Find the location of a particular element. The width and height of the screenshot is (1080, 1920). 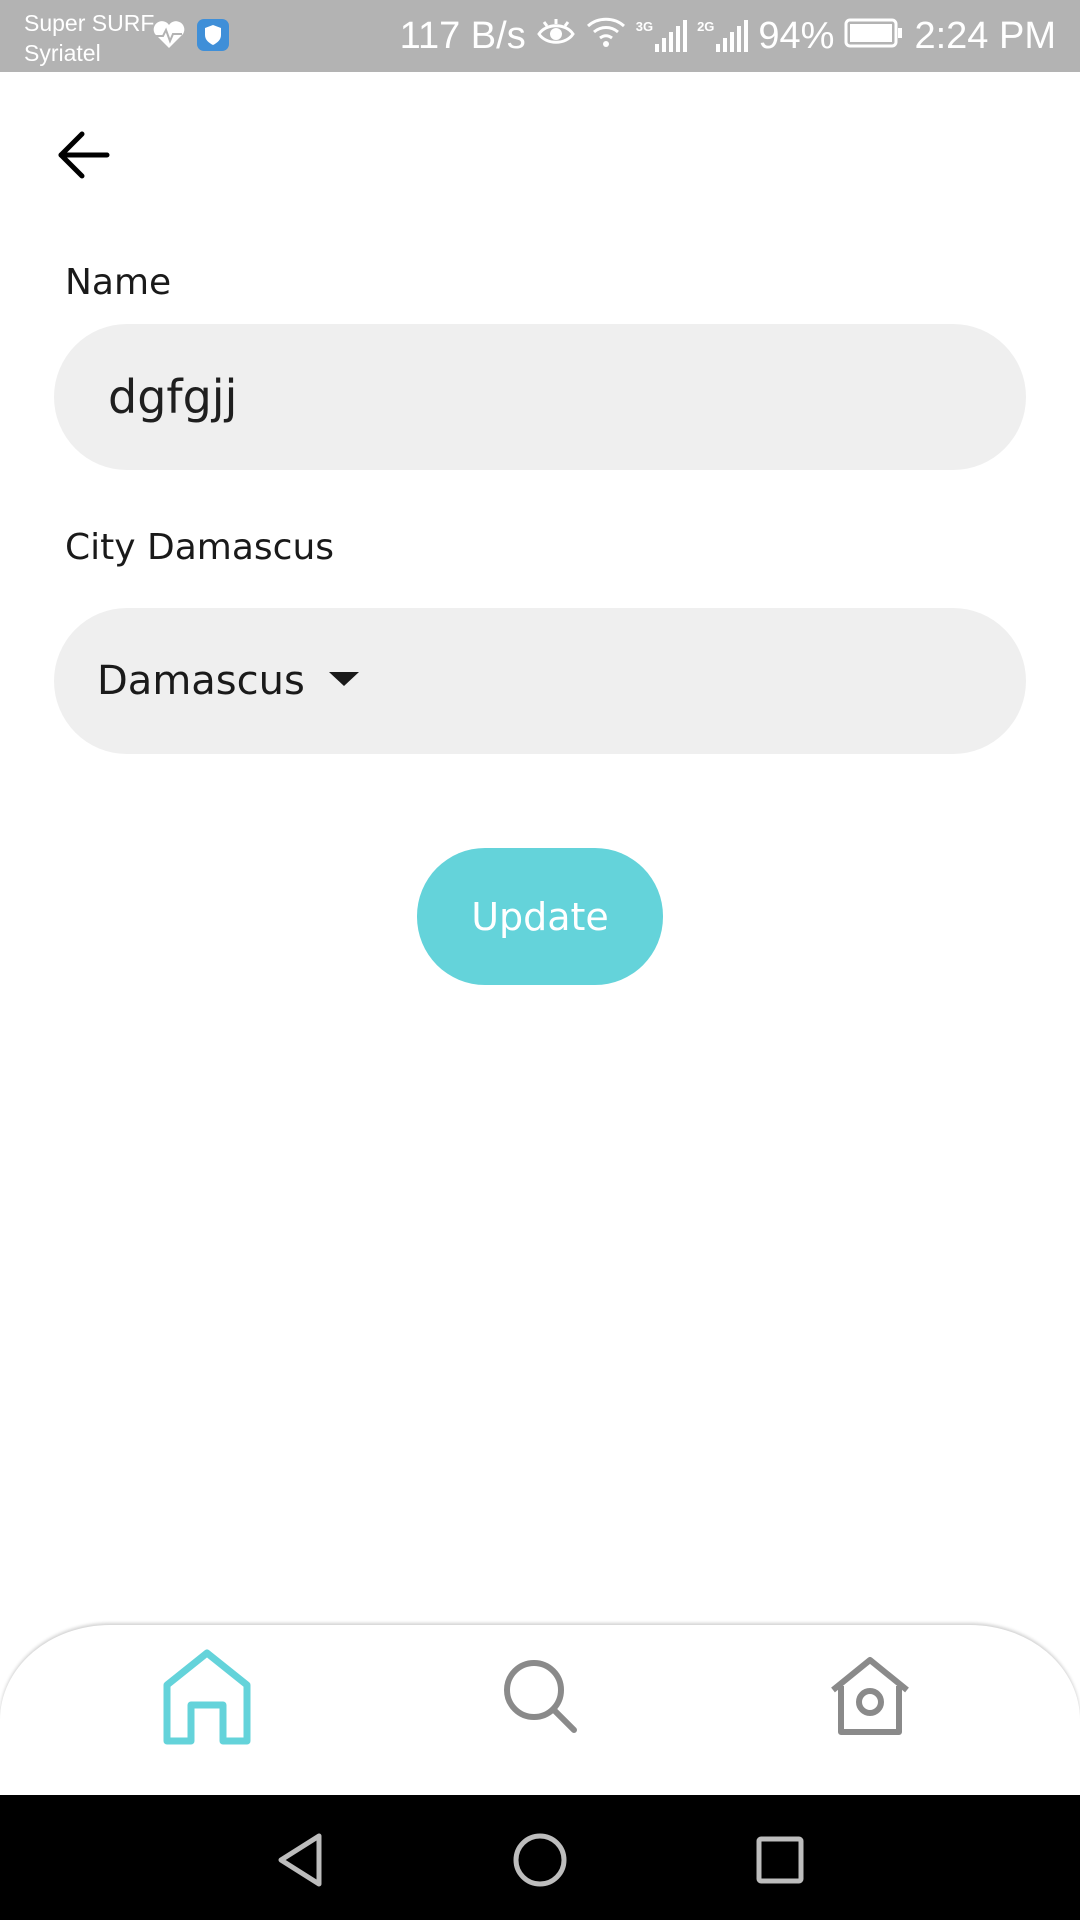

net-speed: 117 B/s is located at coordinates (462, 36).